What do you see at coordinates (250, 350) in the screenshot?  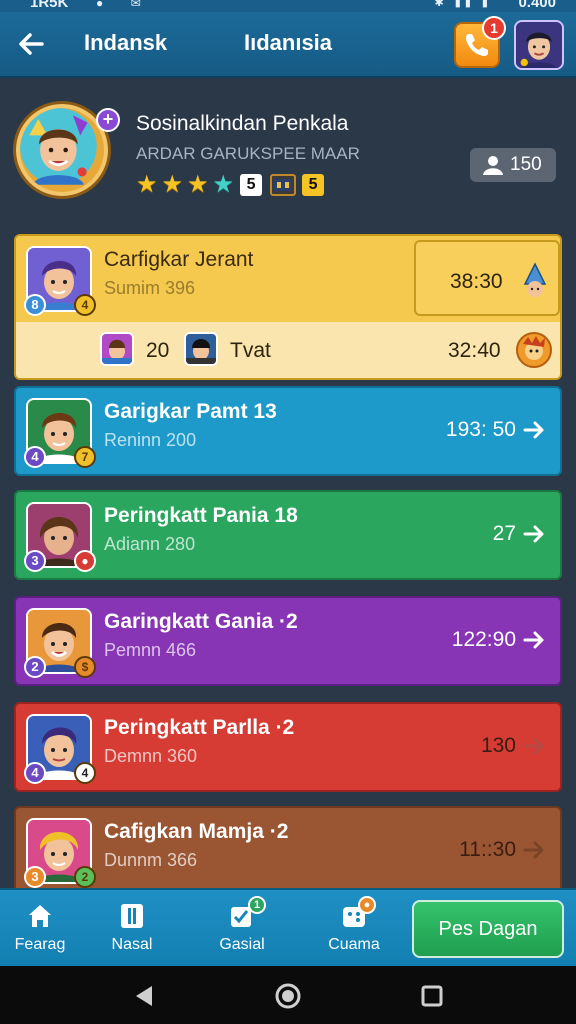 I see `opponent-name: Tvat` at bounding box center [250, 350].